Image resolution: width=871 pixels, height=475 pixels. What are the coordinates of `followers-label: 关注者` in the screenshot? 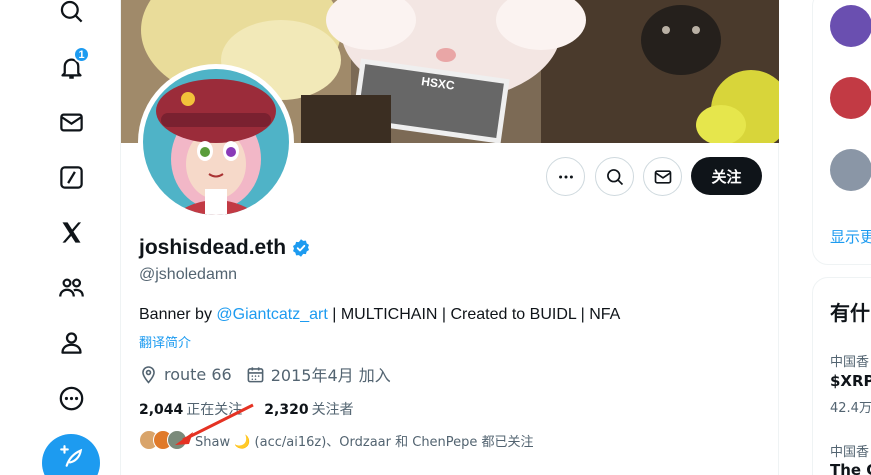 It's located at (332, 410).